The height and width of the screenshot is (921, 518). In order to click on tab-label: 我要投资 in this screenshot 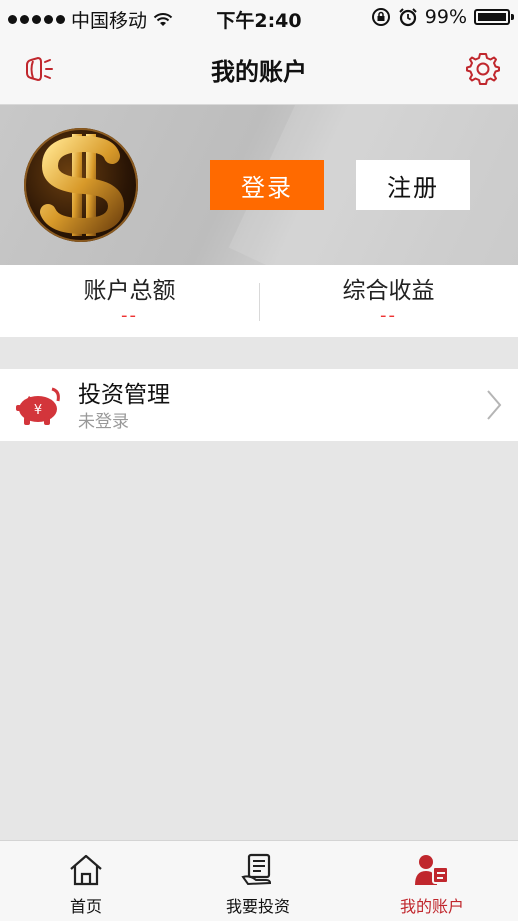, I will do `click(257, 906)`.